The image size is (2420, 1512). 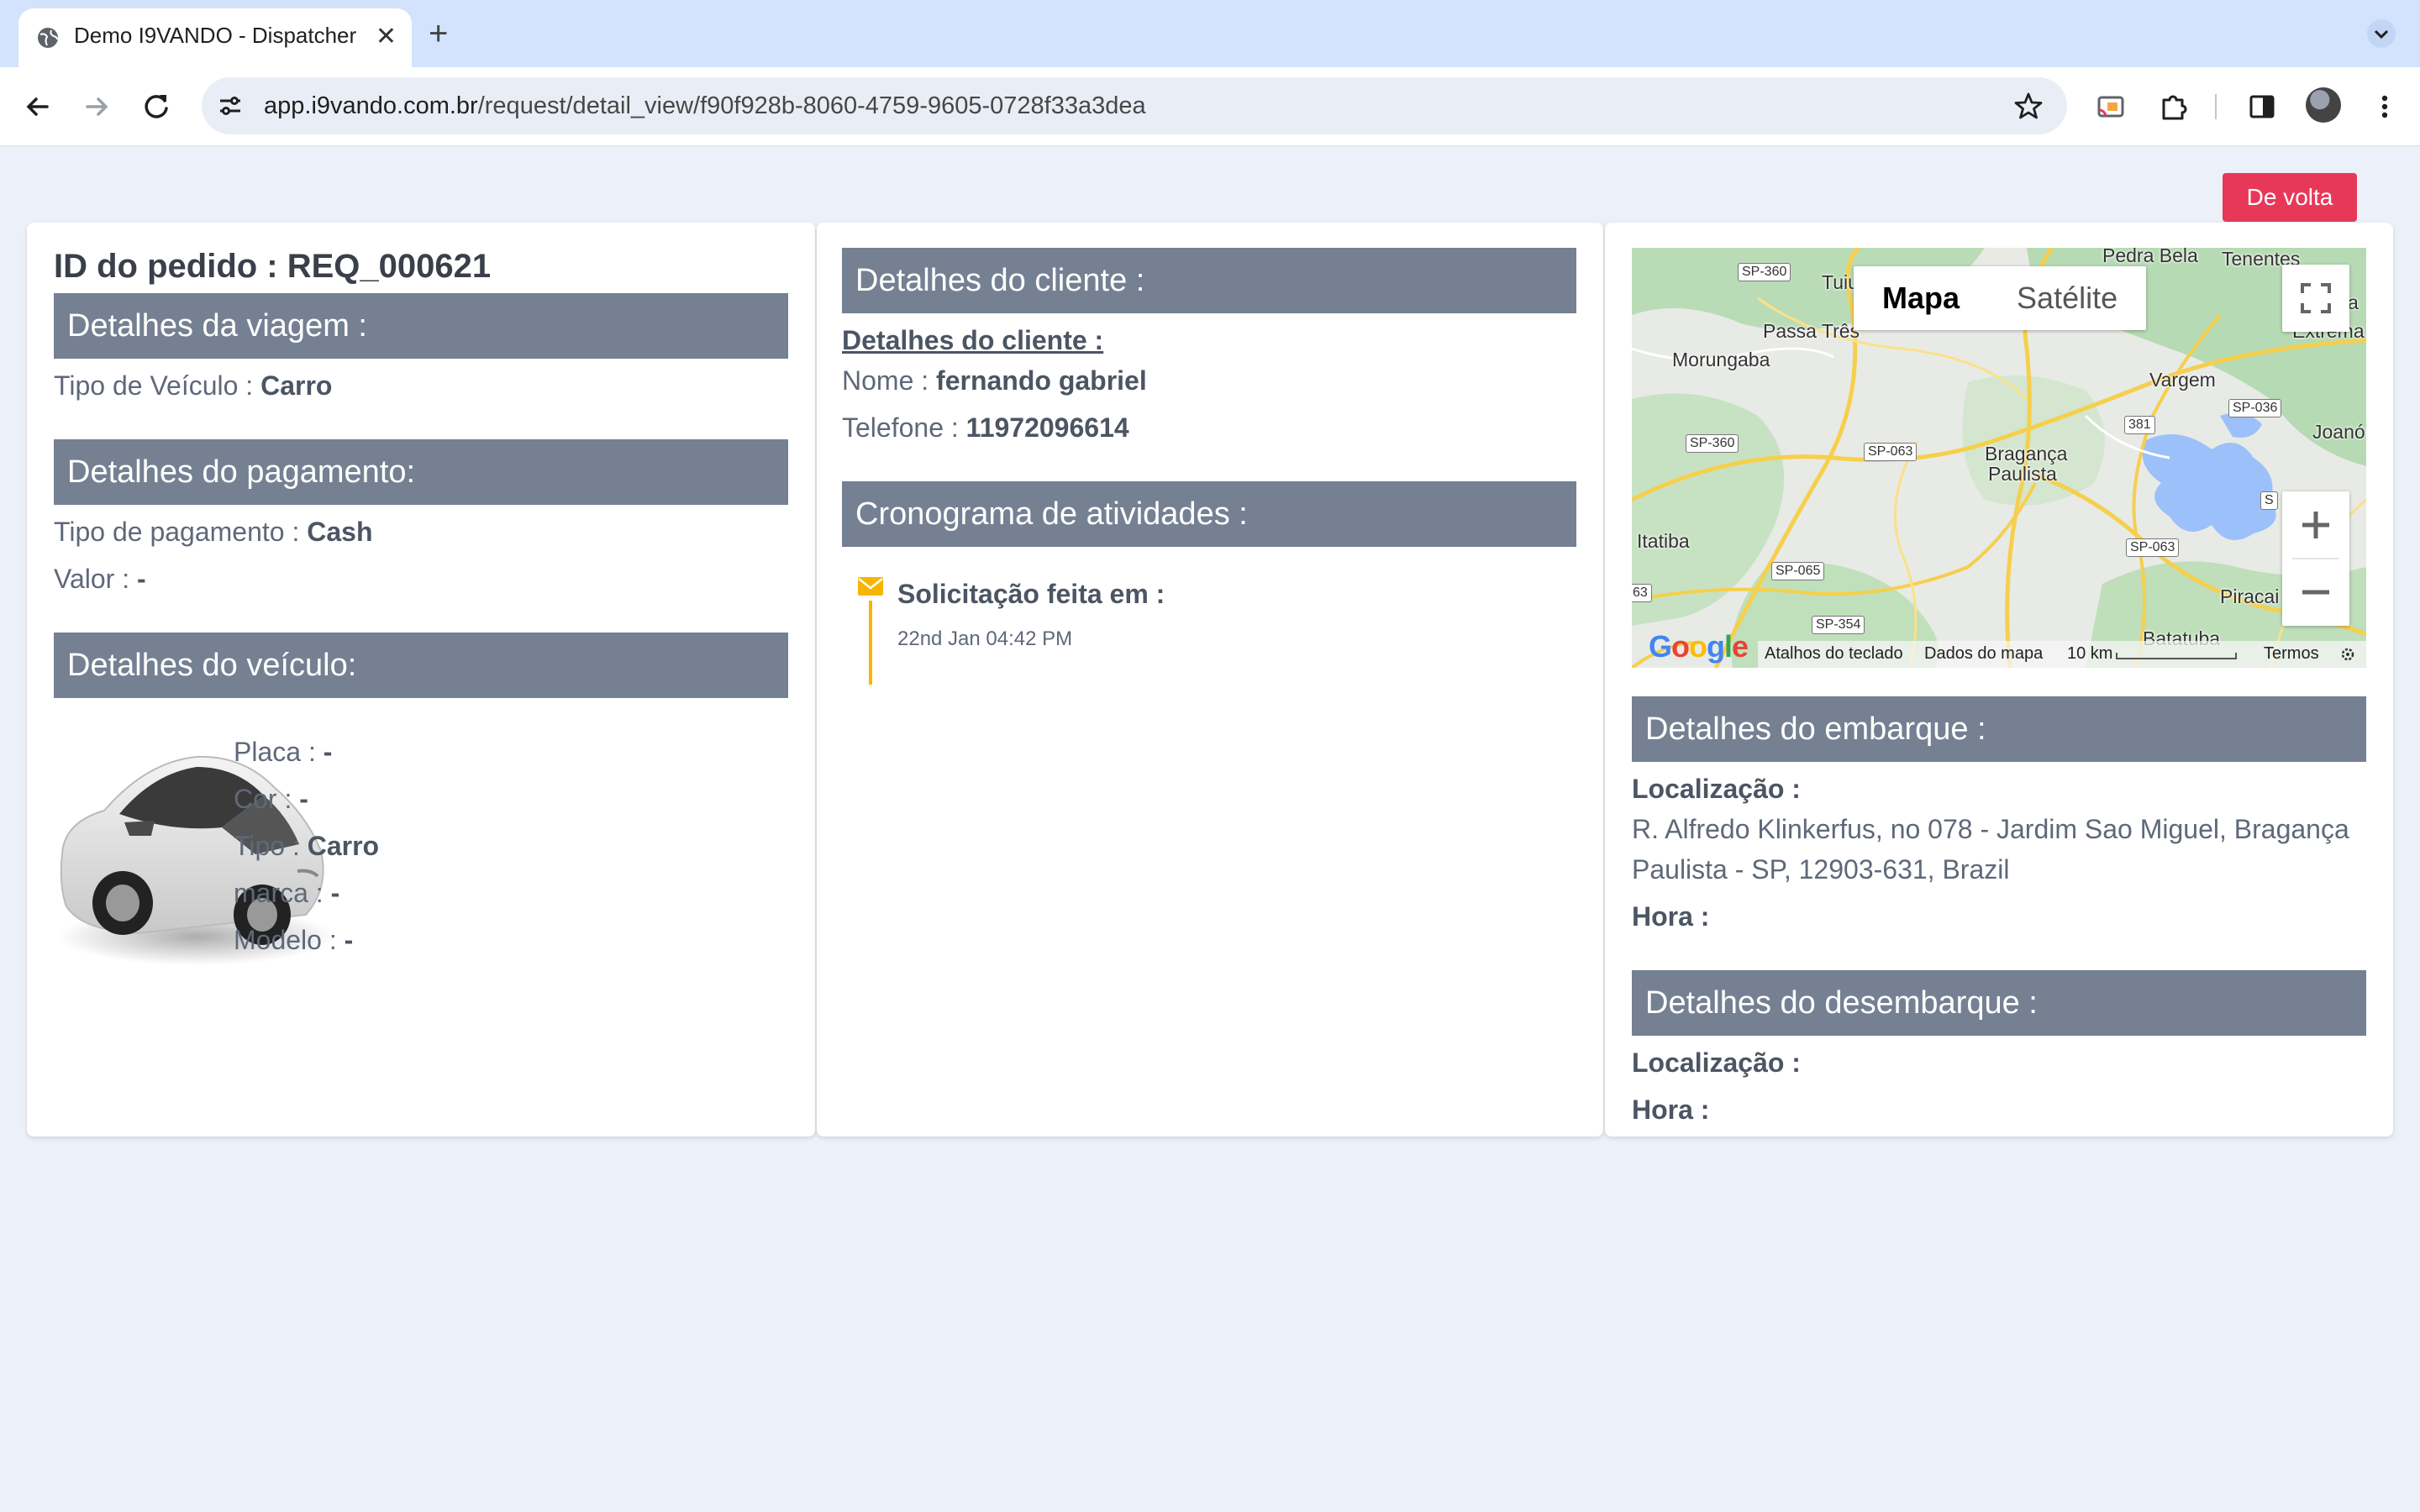 What do you see at coordinates (2090, 653) in the screenshot?
I see `map-scale-label: 10 km` at bounding box center [2090, 653].